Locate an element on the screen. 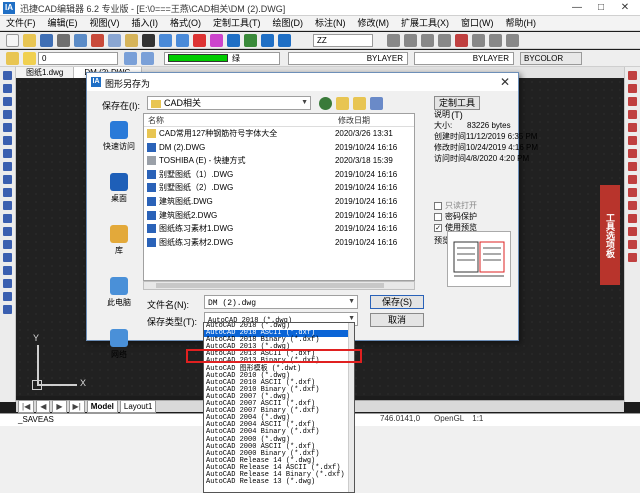 This screenshot has height=493, width=640. annotation-scale: 1:1 is located at coordinates (477, 418).